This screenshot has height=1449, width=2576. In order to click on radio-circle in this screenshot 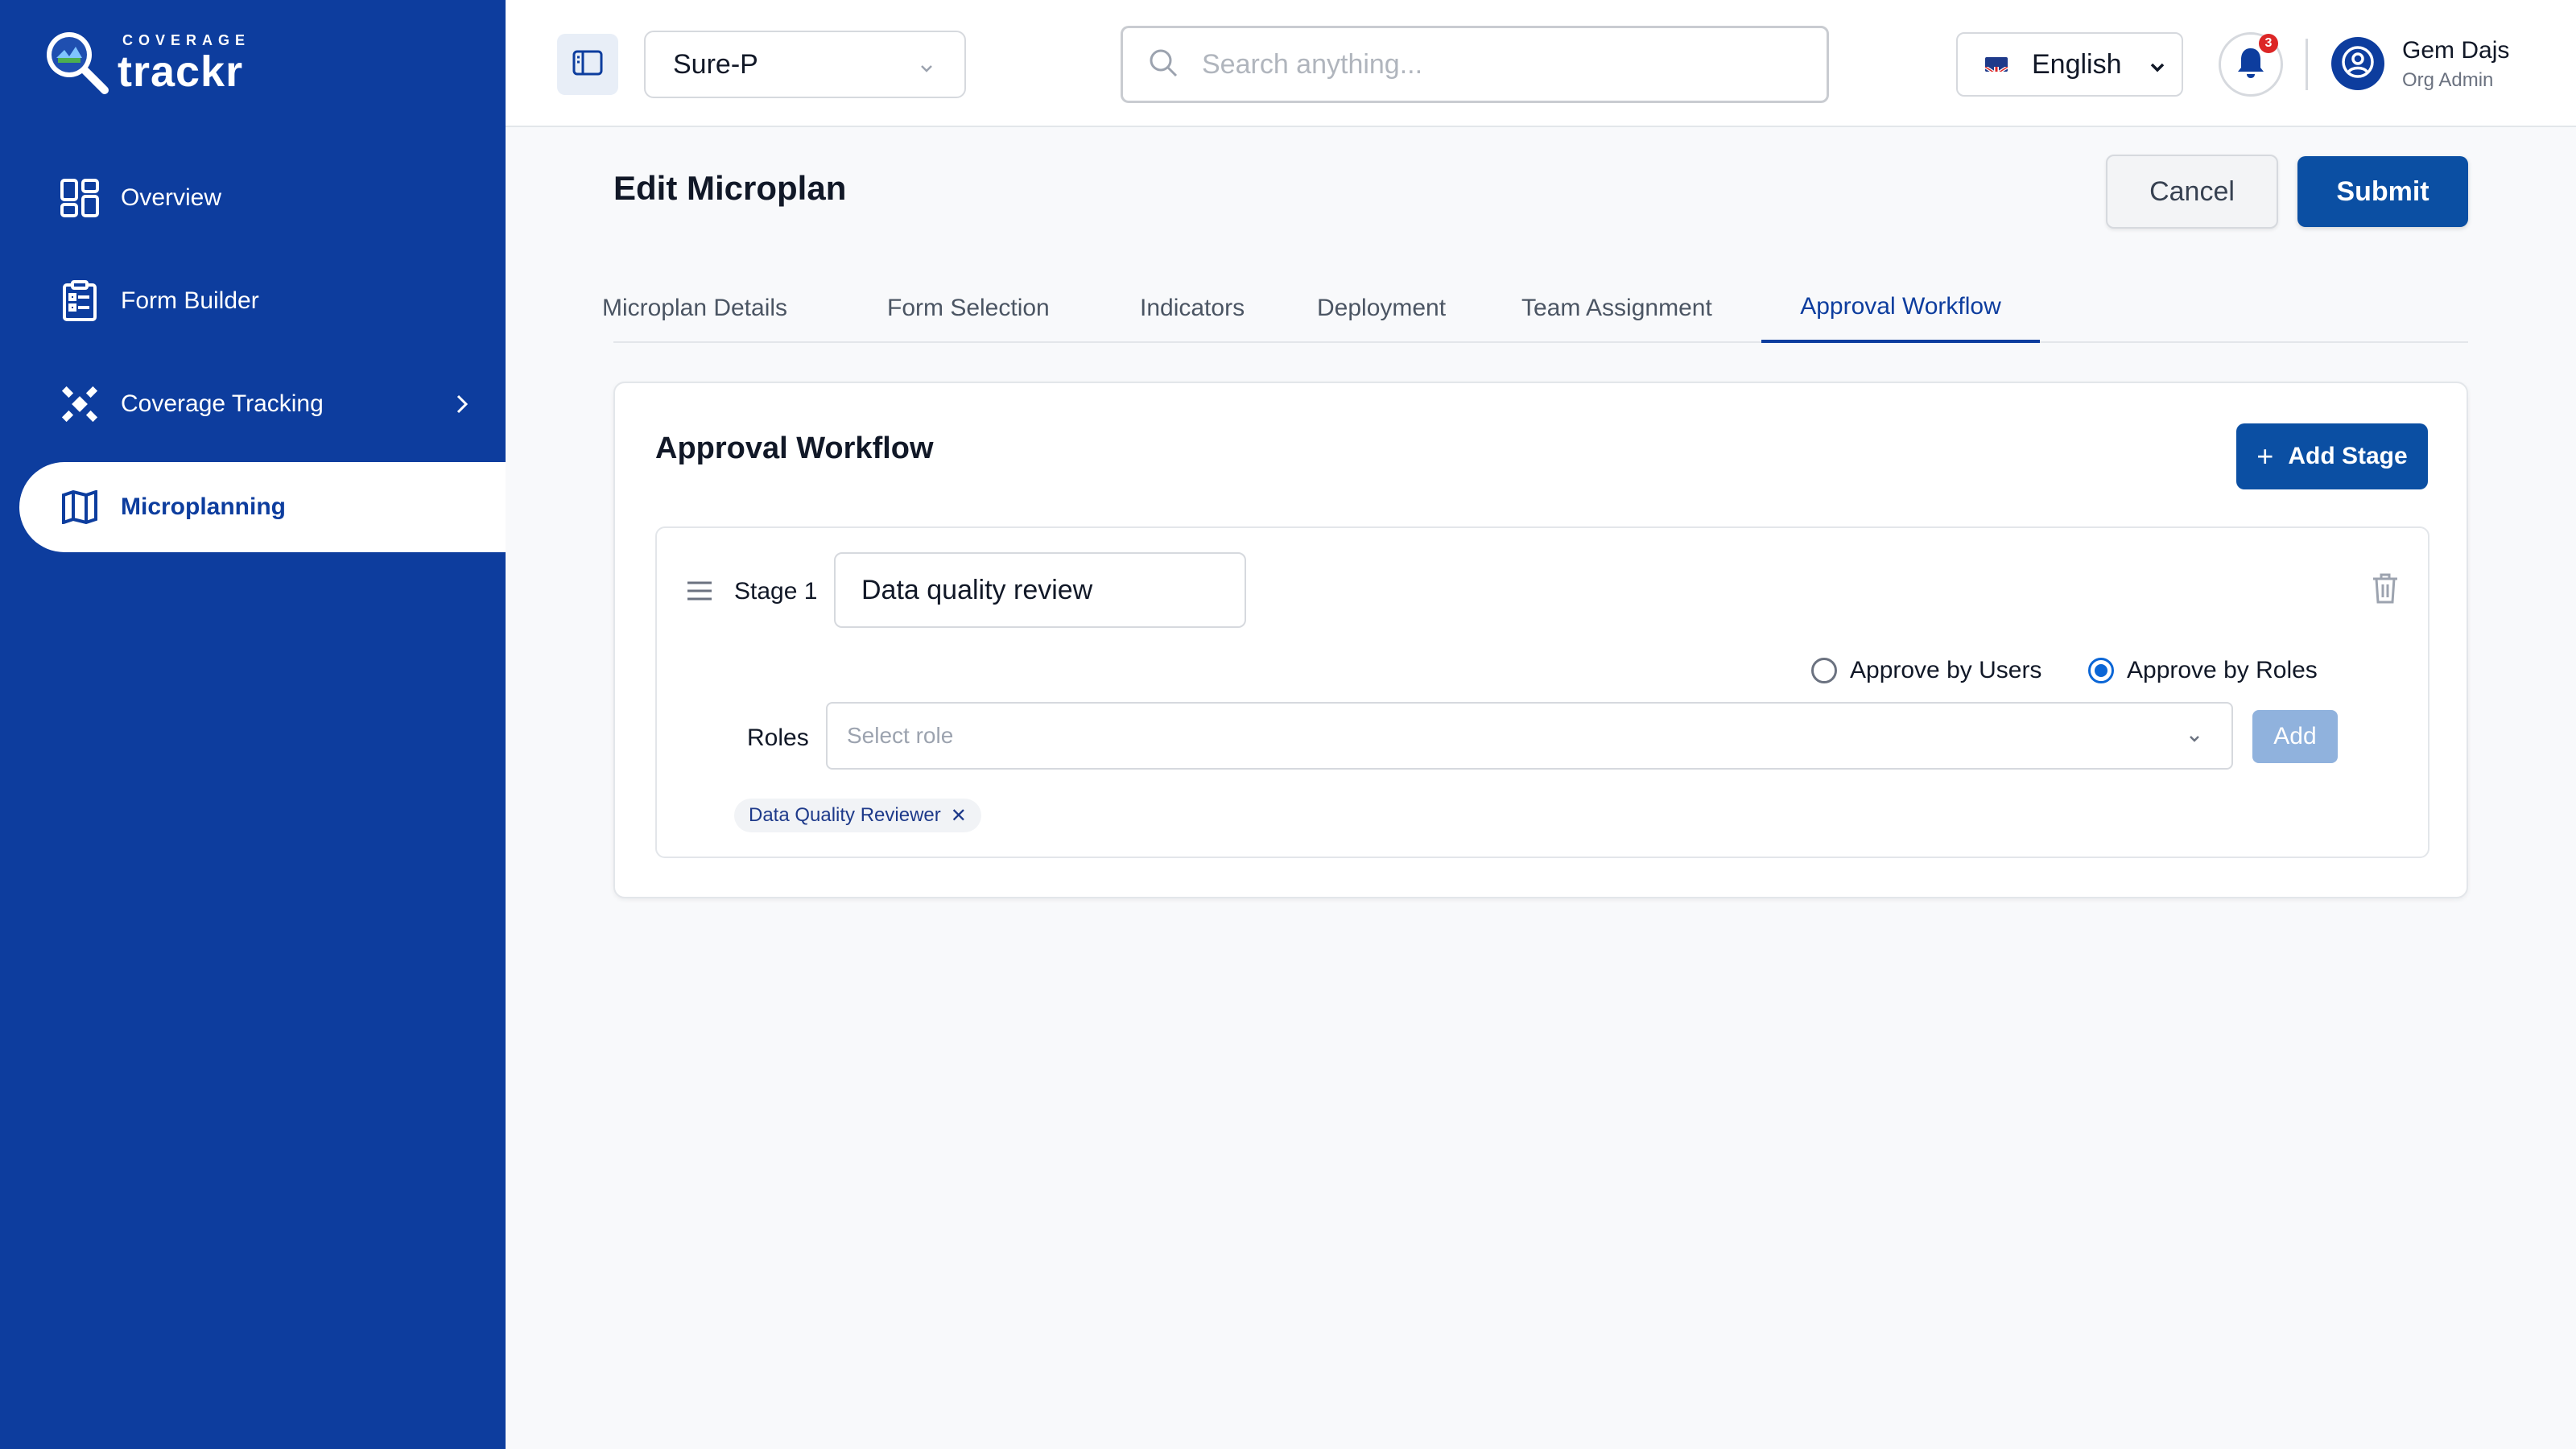, I will do `click(1824, 670)`.